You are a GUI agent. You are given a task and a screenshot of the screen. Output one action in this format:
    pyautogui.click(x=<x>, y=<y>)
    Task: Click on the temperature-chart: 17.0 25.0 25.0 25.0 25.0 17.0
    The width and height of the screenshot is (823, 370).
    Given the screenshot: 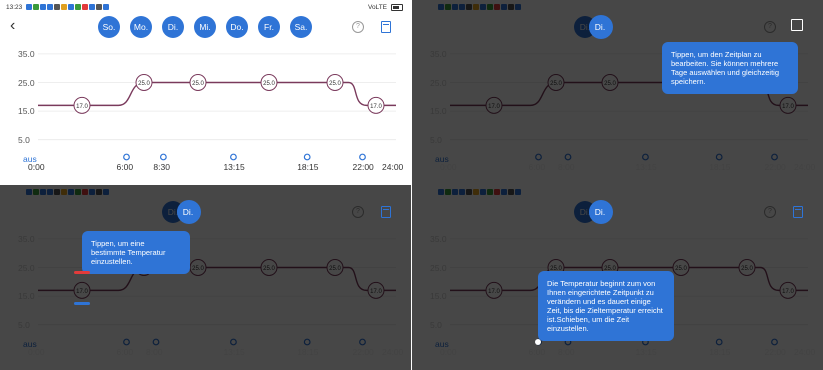 What is the action you would take?
    pyautogui.click(x=217, y=107)
    